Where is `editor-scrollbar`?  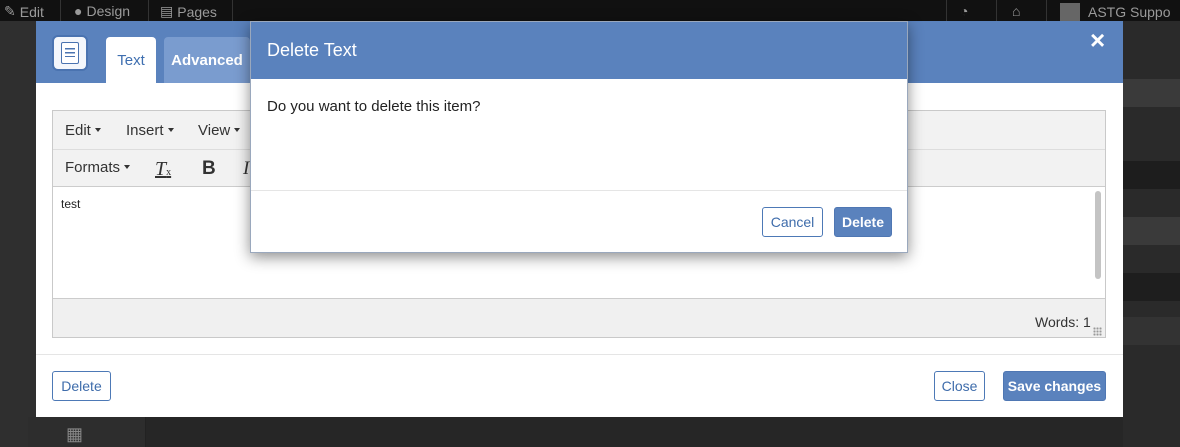 editor-scrollbar is located at coordinates (1098, 242).